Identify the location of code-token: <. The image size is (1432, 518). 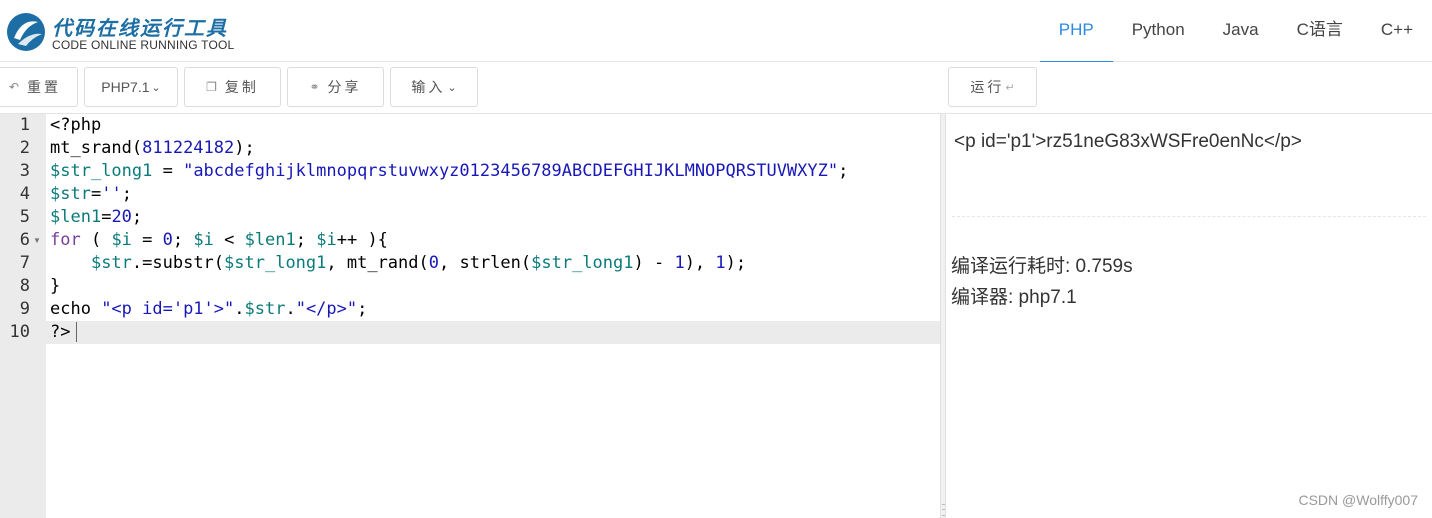
(229, 240).